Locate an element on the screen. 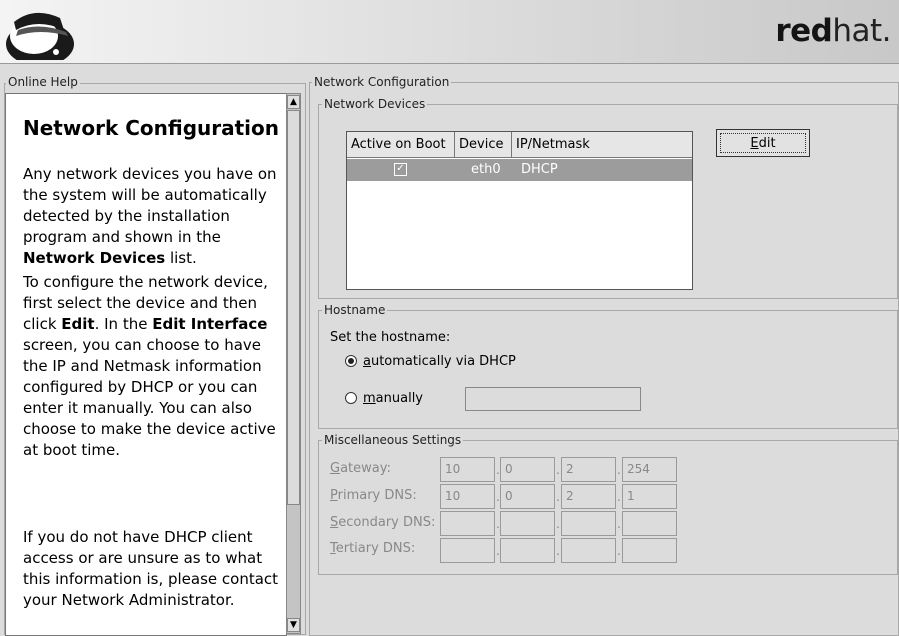 This screenshot has height=636, width=899. column-header-active: Active on Boot is located at coordinates (401, 145).